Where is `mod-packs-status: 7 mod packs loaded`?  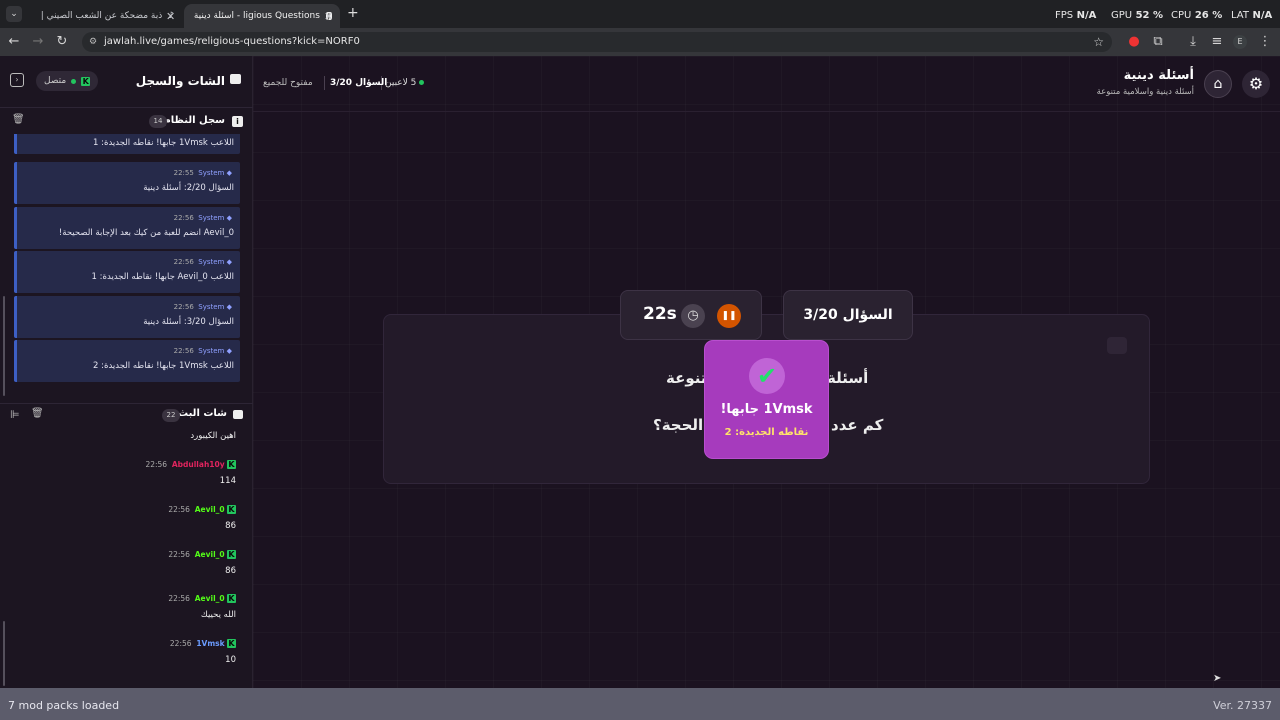 mod-packs-status: 7 mod packs loaded is located at coordinates (64, 705).